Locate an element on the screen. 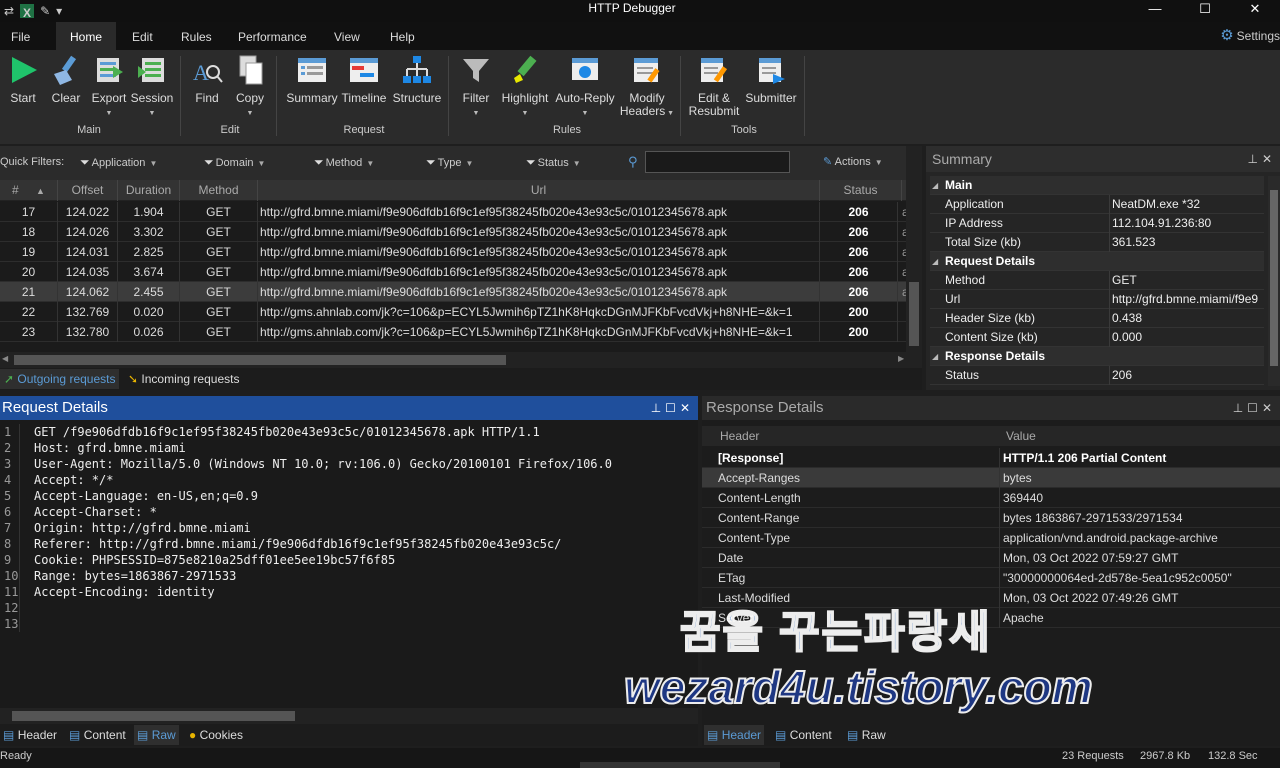 This screenshot has width=1280, height=768. col-method: Method is located at coordinates (219, 190).